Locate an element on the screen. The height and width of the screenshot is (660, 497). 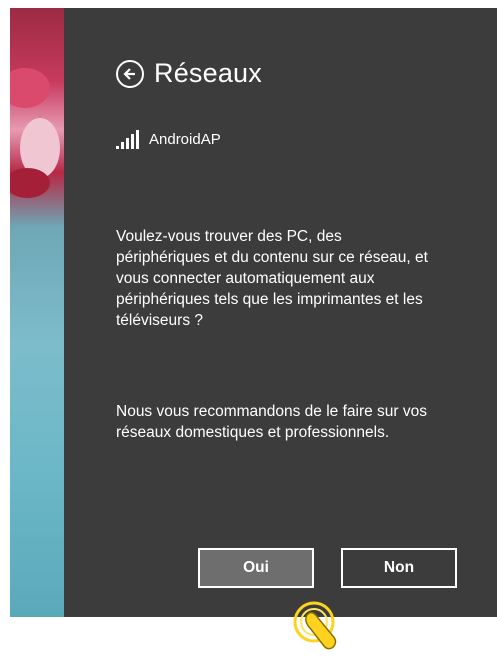
panel-header: Réseaux is located at coordinates (189, 73).